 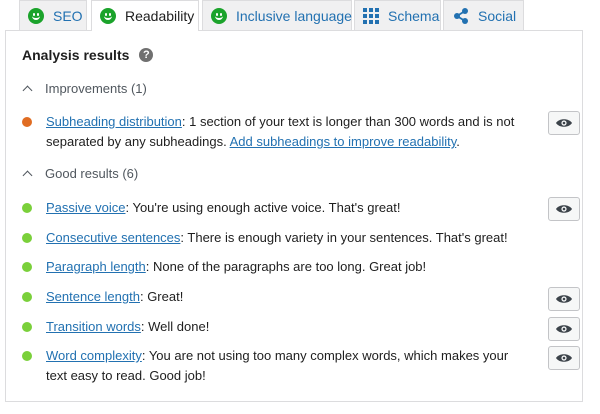 I want to click on tab-social: Social, so click(x=483, y=15).